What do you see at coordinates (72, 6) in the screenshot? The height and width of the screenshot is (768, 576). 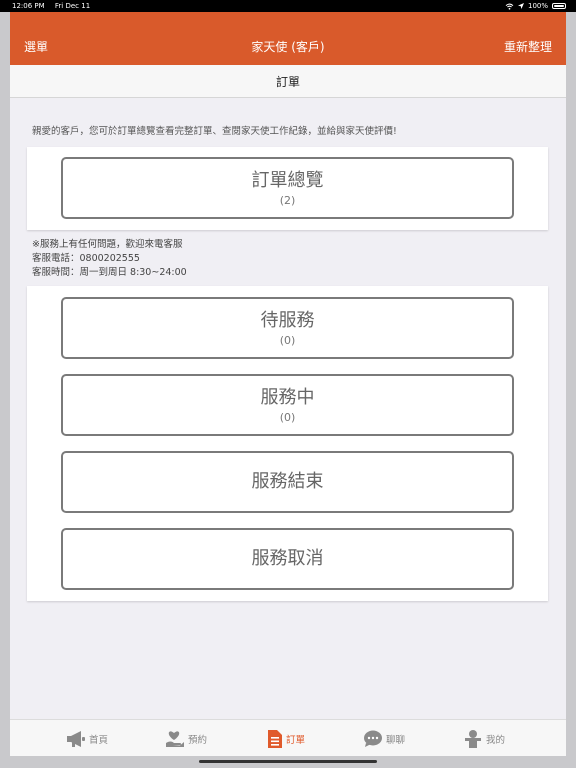 I see `status-date: Fri Dec 11` at bounding box center [72, 6].